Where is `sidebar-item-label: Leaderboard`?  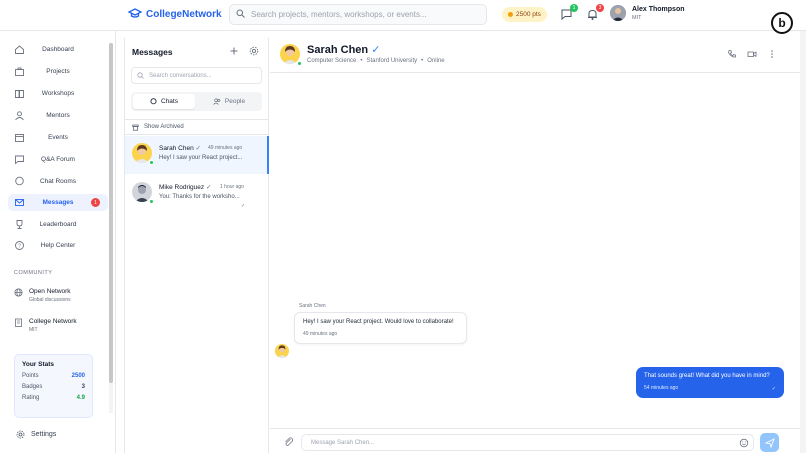
sidebar-item-label: Leaderboard is located at coordinates (58, 224).